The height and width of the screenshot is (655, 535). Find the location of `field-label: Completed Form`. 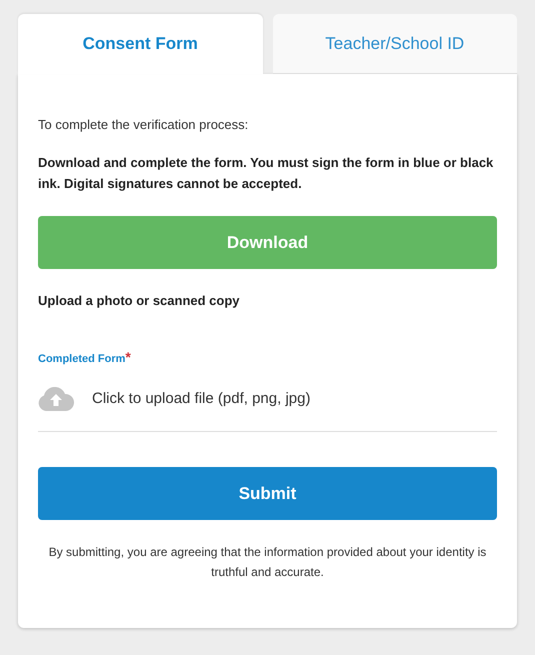

field-label: Completed Form is located at coordinates (82, 359).